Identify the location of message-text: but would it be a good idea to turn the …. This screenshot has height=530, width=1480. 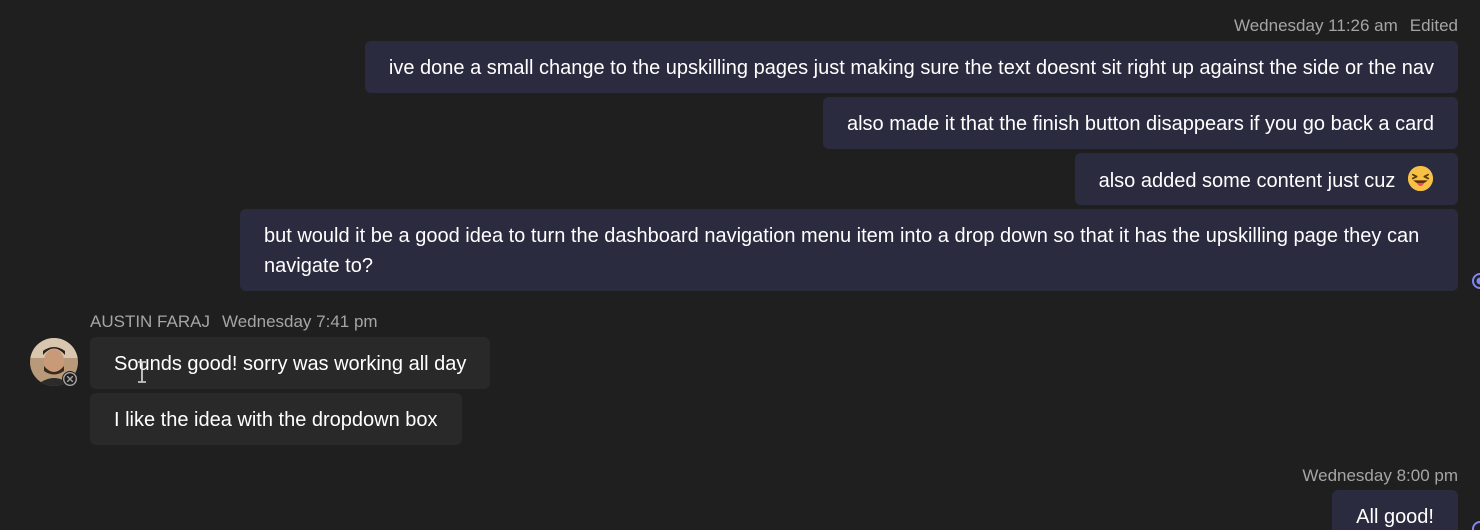
(842, 251).